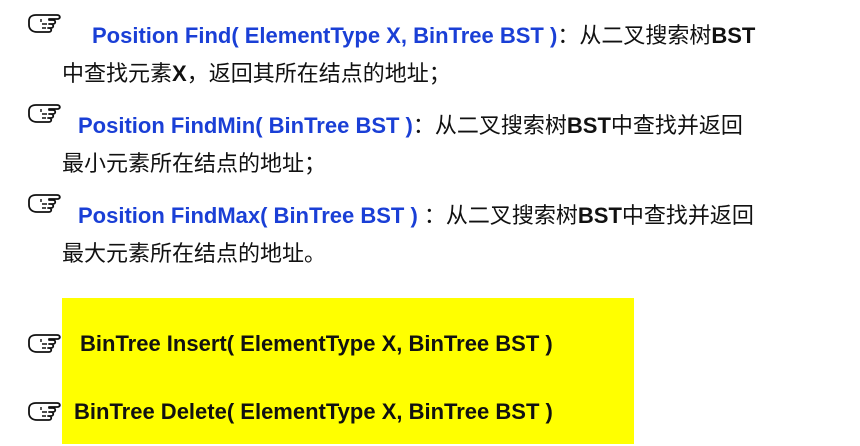 The width and height of the screenshot is (860, 446). What do you see at coordinates (318, 73) in the screenshot?
I see `find-desc-2c: ，返回其所在结点的地址；` at bounding box center [318, 73].